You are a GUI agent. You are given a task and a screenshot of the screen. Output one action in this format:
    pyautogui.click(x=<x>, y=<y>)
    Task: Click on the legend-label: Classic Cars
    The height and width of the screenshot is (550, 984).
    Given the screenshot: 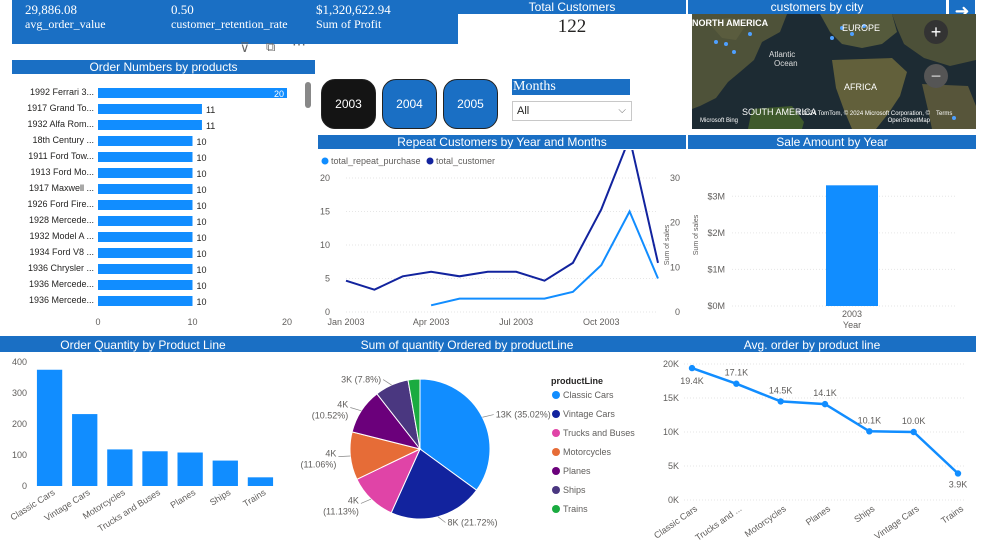 What is the action you would take?
    pyautogui.click(x=588, y=395)
    